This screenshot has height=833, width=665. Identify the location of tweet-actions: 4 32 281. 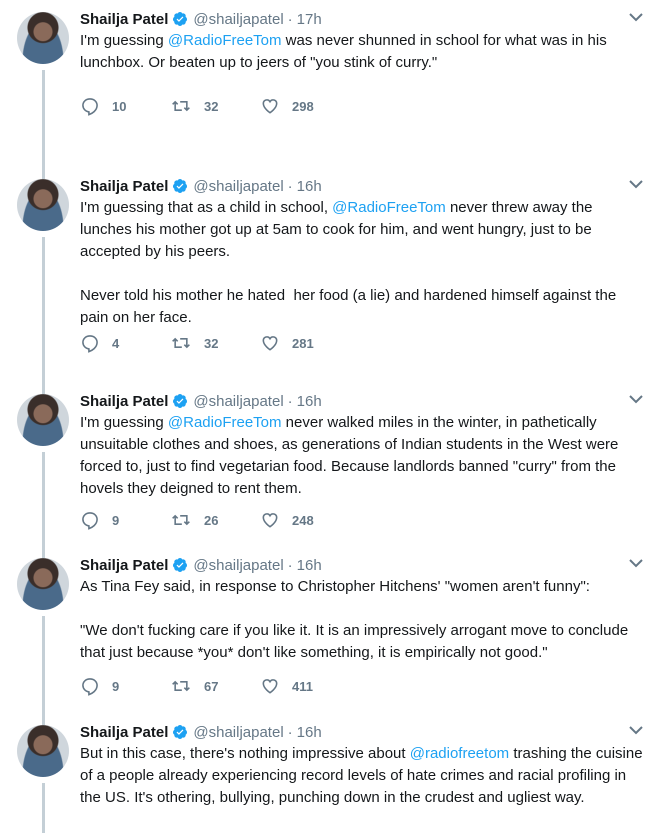
(215, 343).